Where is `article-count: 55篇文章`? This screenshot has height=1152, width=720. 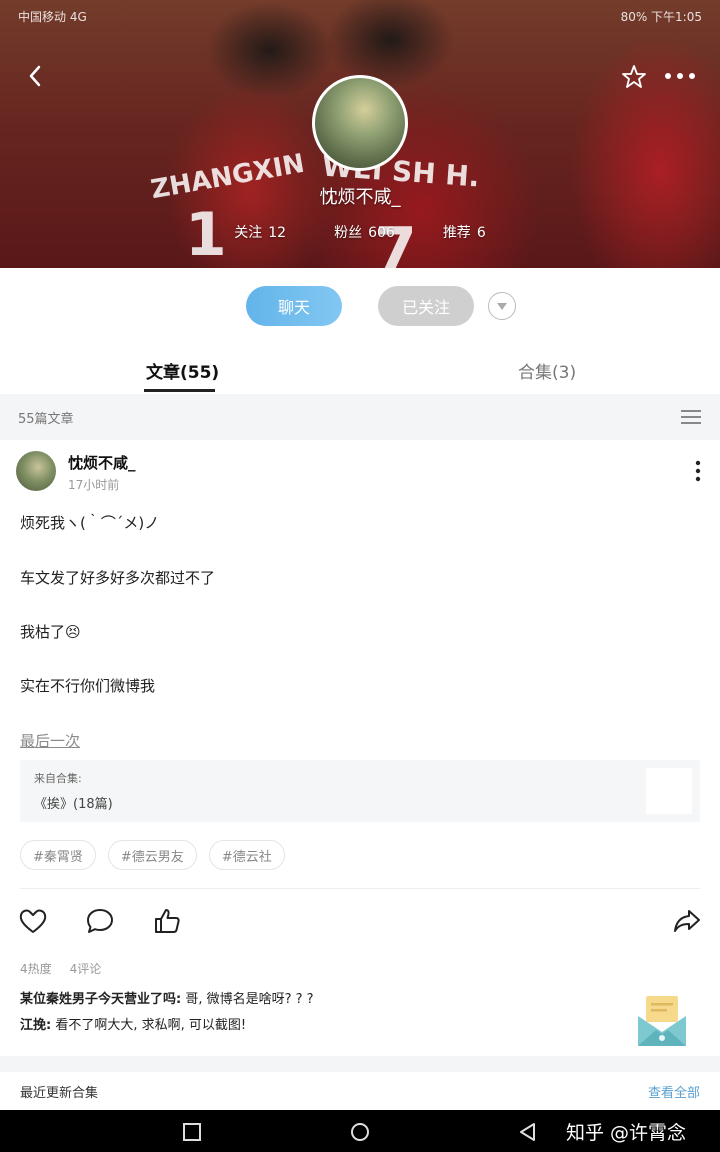
article-count: 55篇文章 is located at coordinates (46, 419).